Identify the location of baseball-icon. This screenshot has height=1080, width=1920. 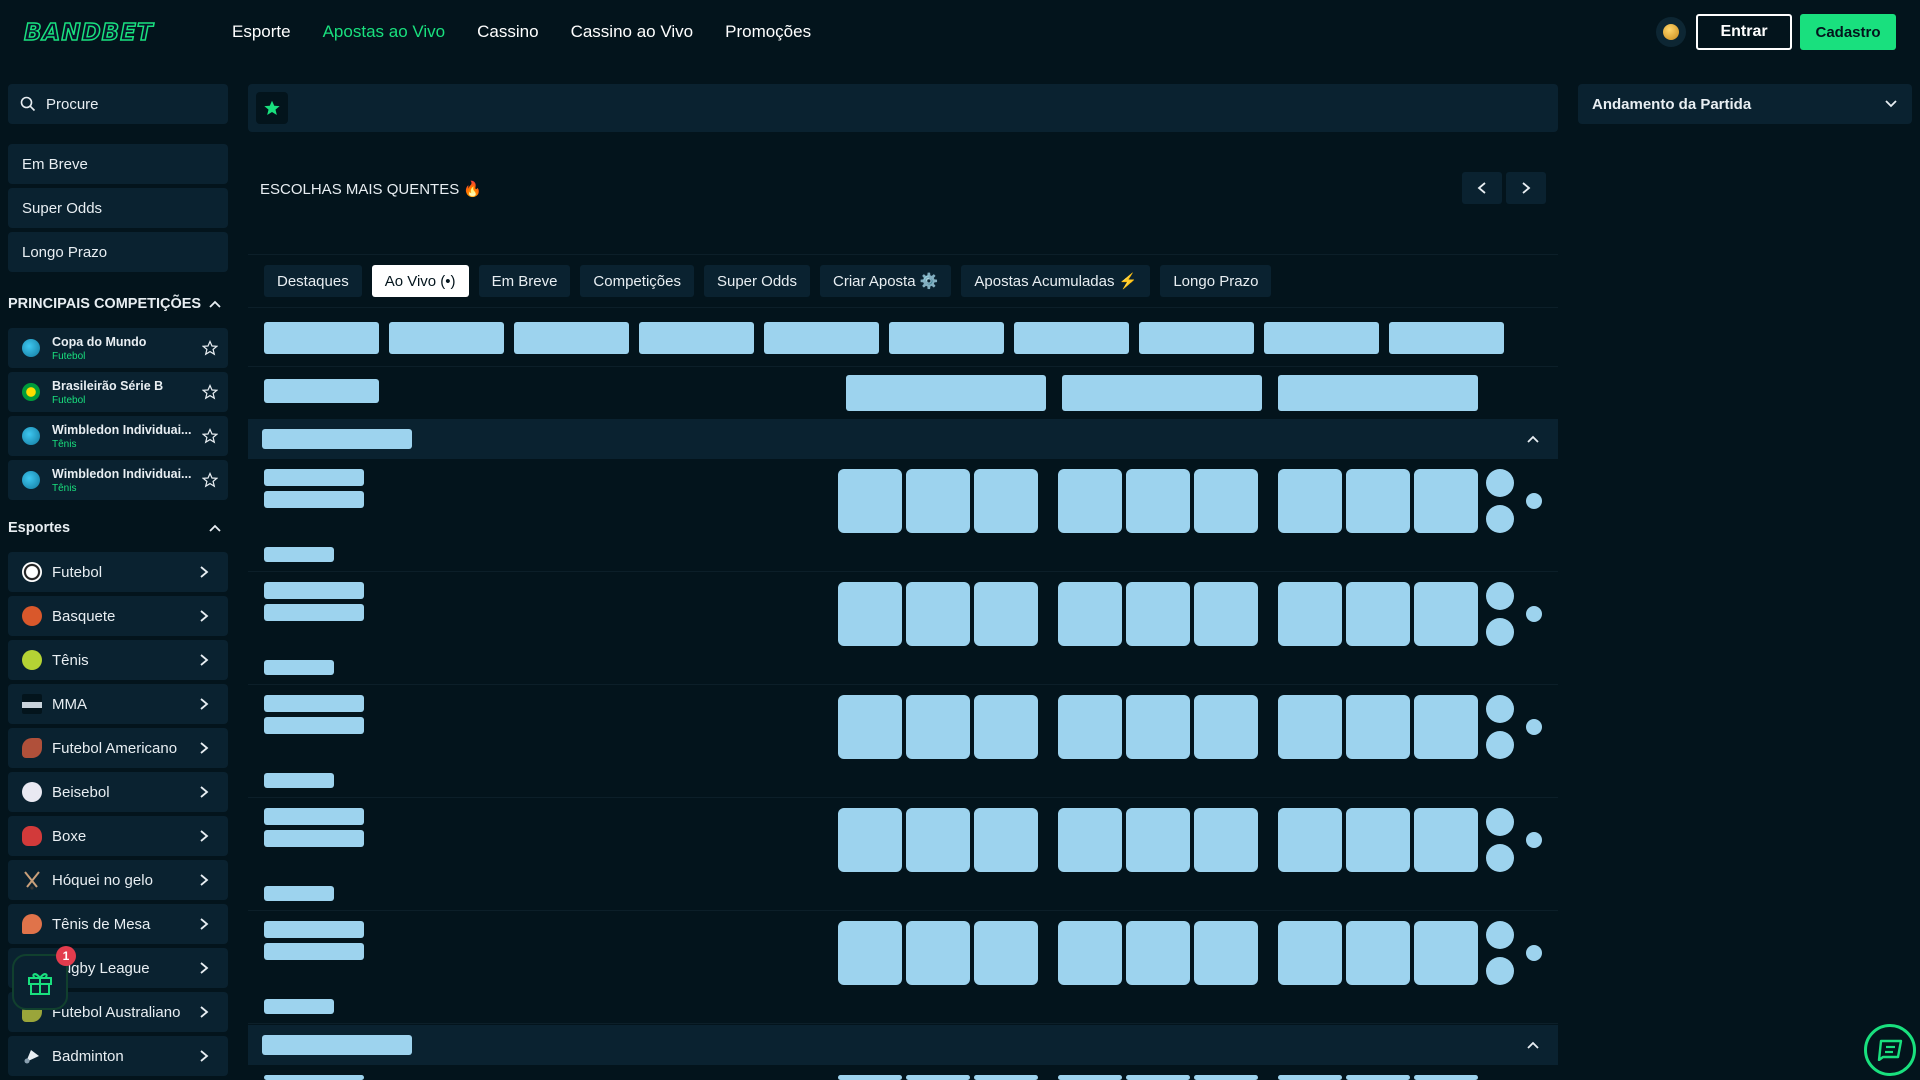
(32, 792).